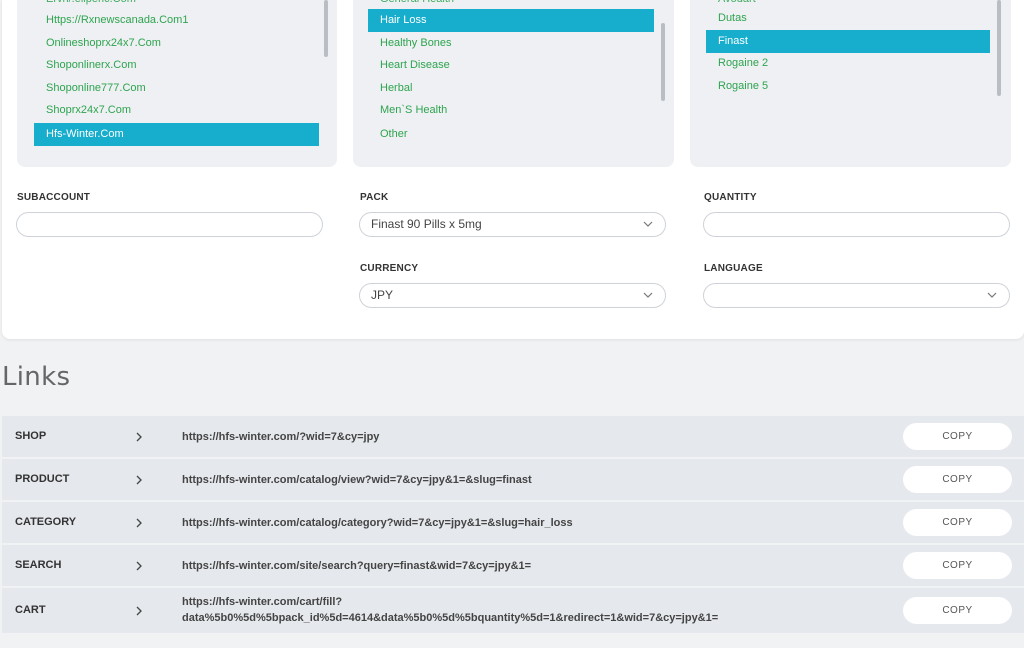 The height and width of the screenshot is (648, 1024). What do you see at coordinates (999, 48) in the screenshot?
I see `product-list-scrollbar` at bounding box center [999, 48].